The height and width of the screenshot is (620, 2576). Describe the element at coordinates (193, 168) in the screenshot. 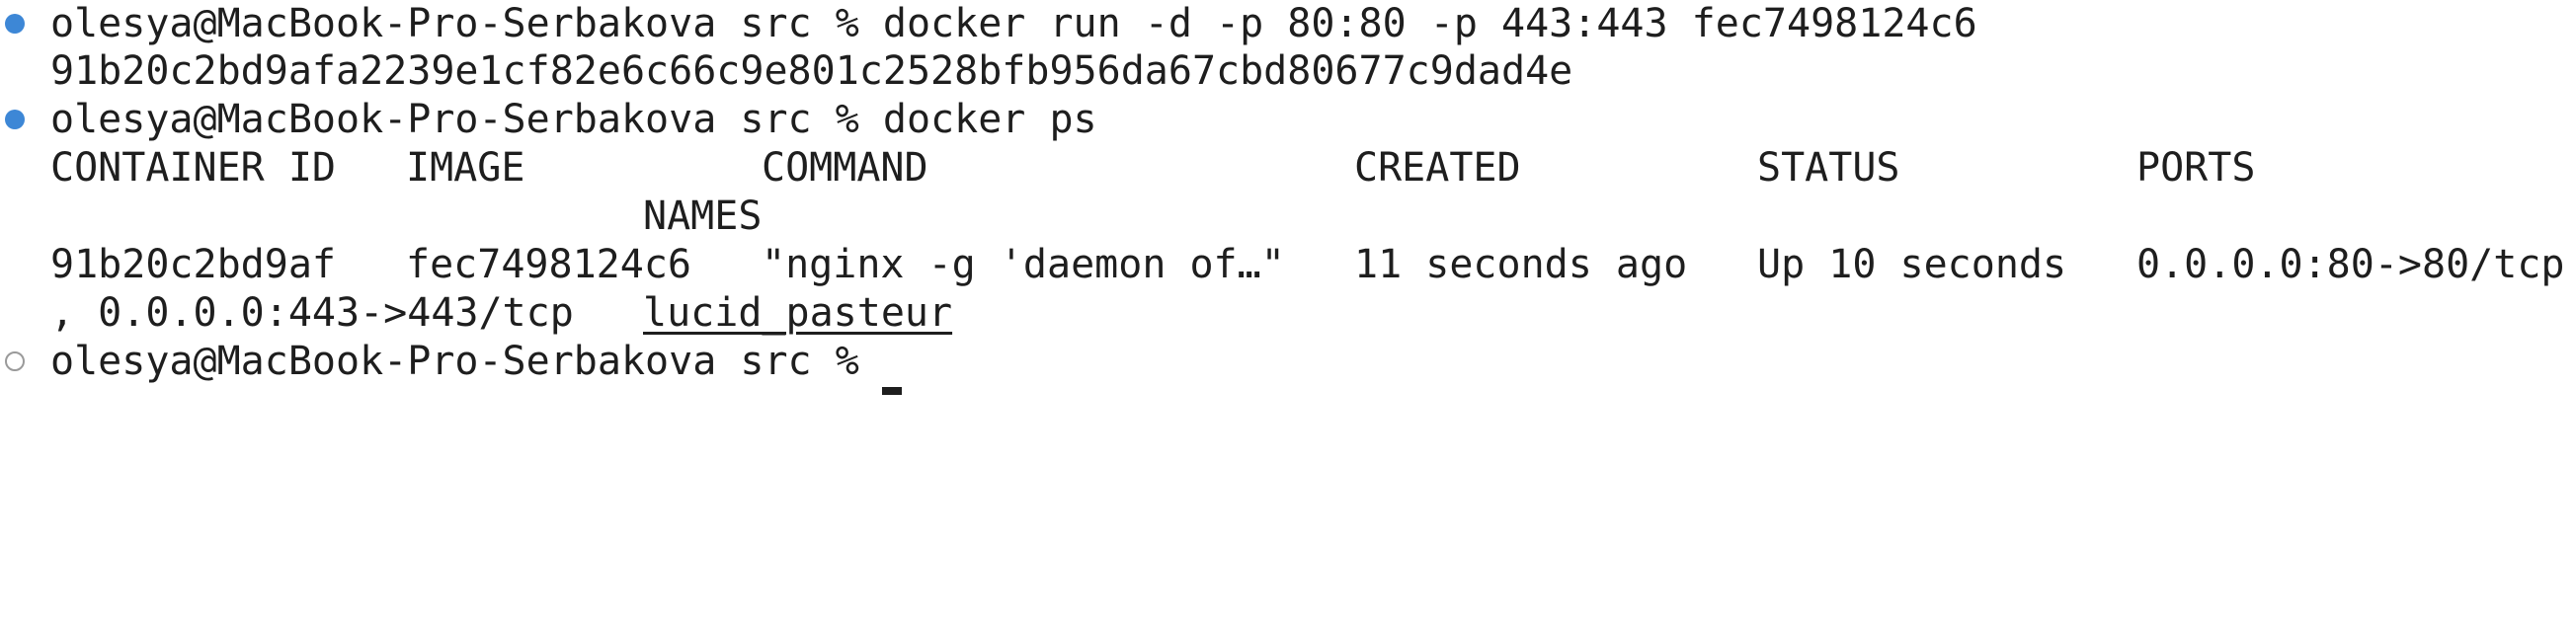

I see `header-container-id: CONTAINER ID` at that location.